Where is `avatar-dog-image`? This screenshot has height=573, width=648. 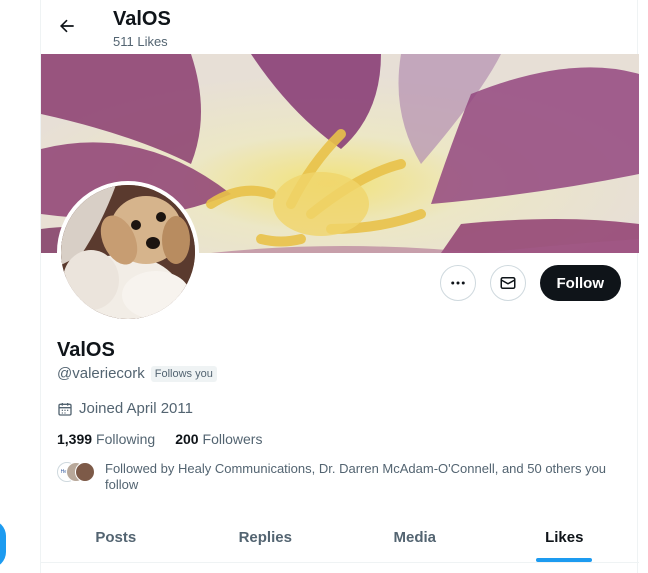 avatar-dog-image is located at coordinates (128, 252).